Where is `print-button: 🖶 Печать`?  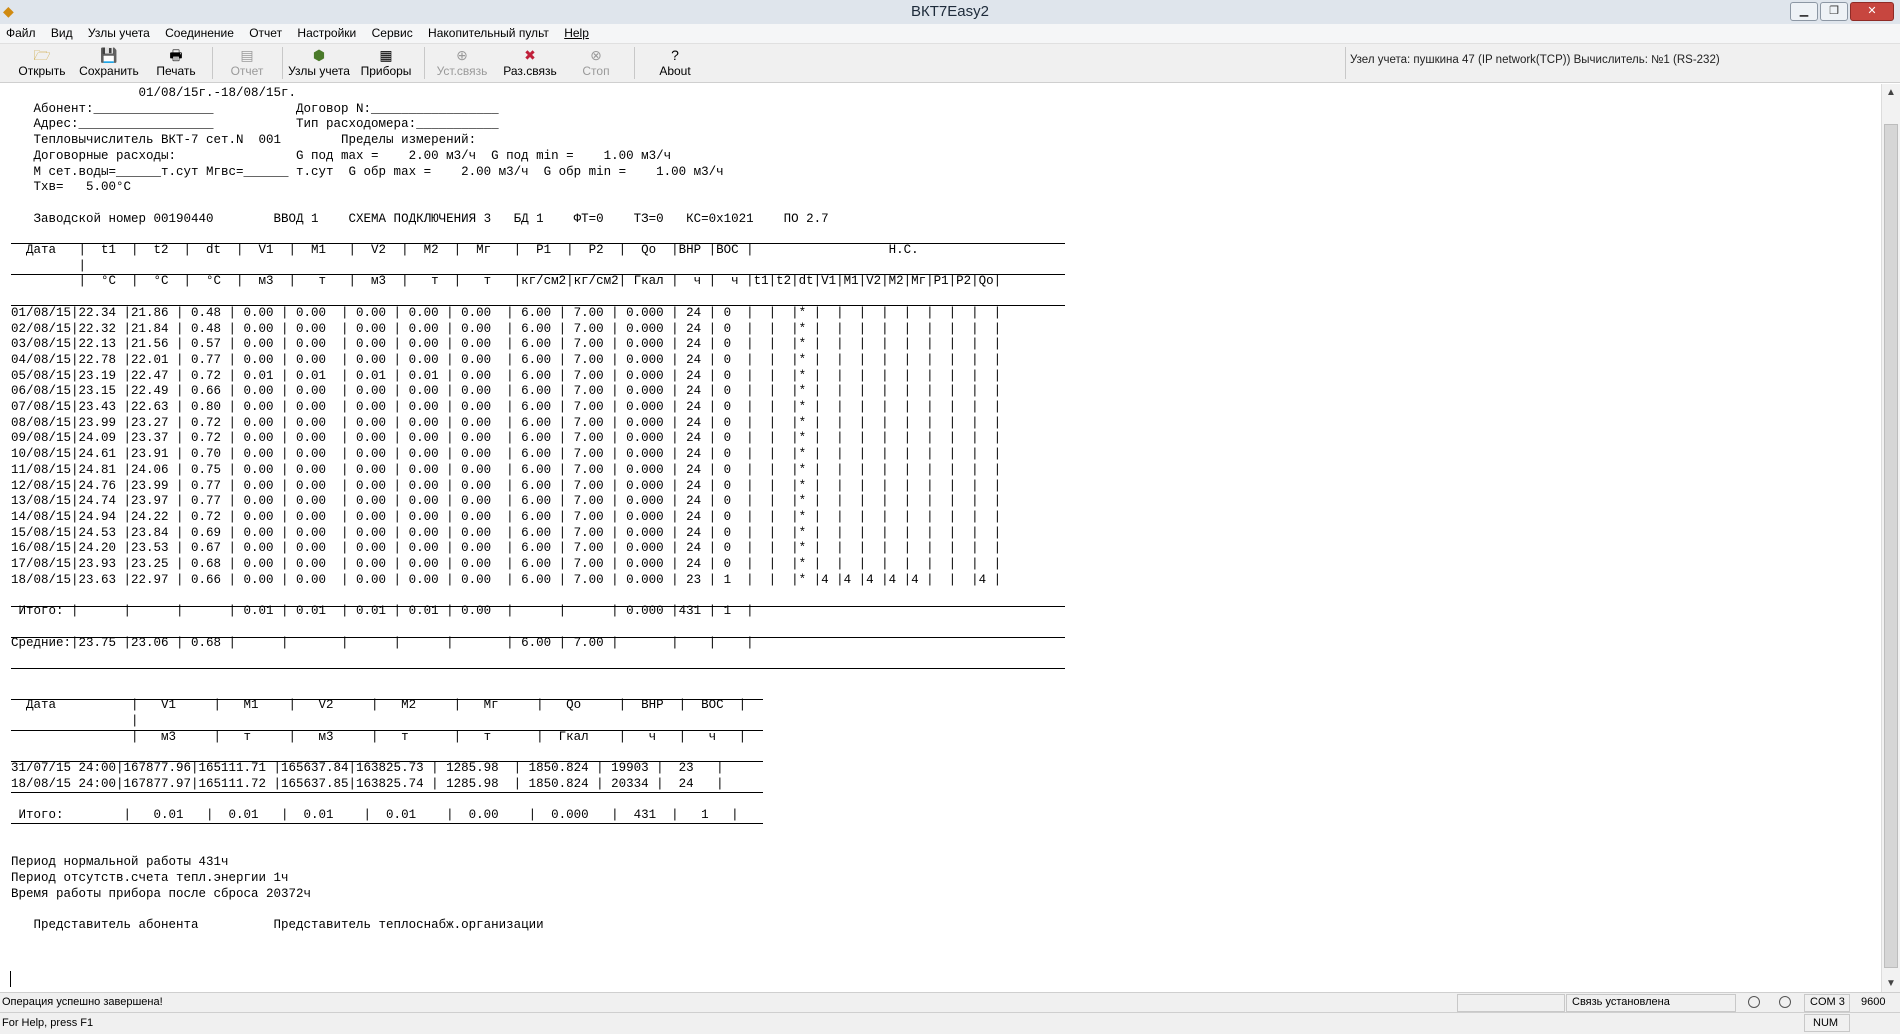 print-button: 🖶 Печать is located at coordinates (176, 62).